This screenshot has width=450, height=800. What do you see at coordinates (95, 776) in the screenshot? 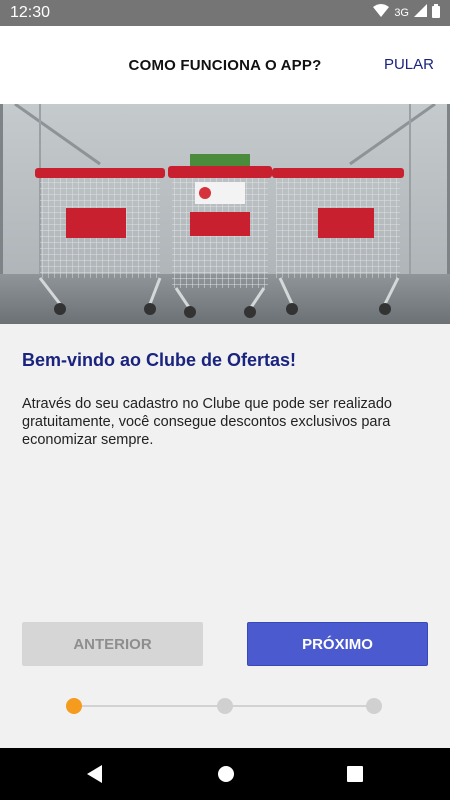
I see `back-icon` at bounding box center [95, 776].